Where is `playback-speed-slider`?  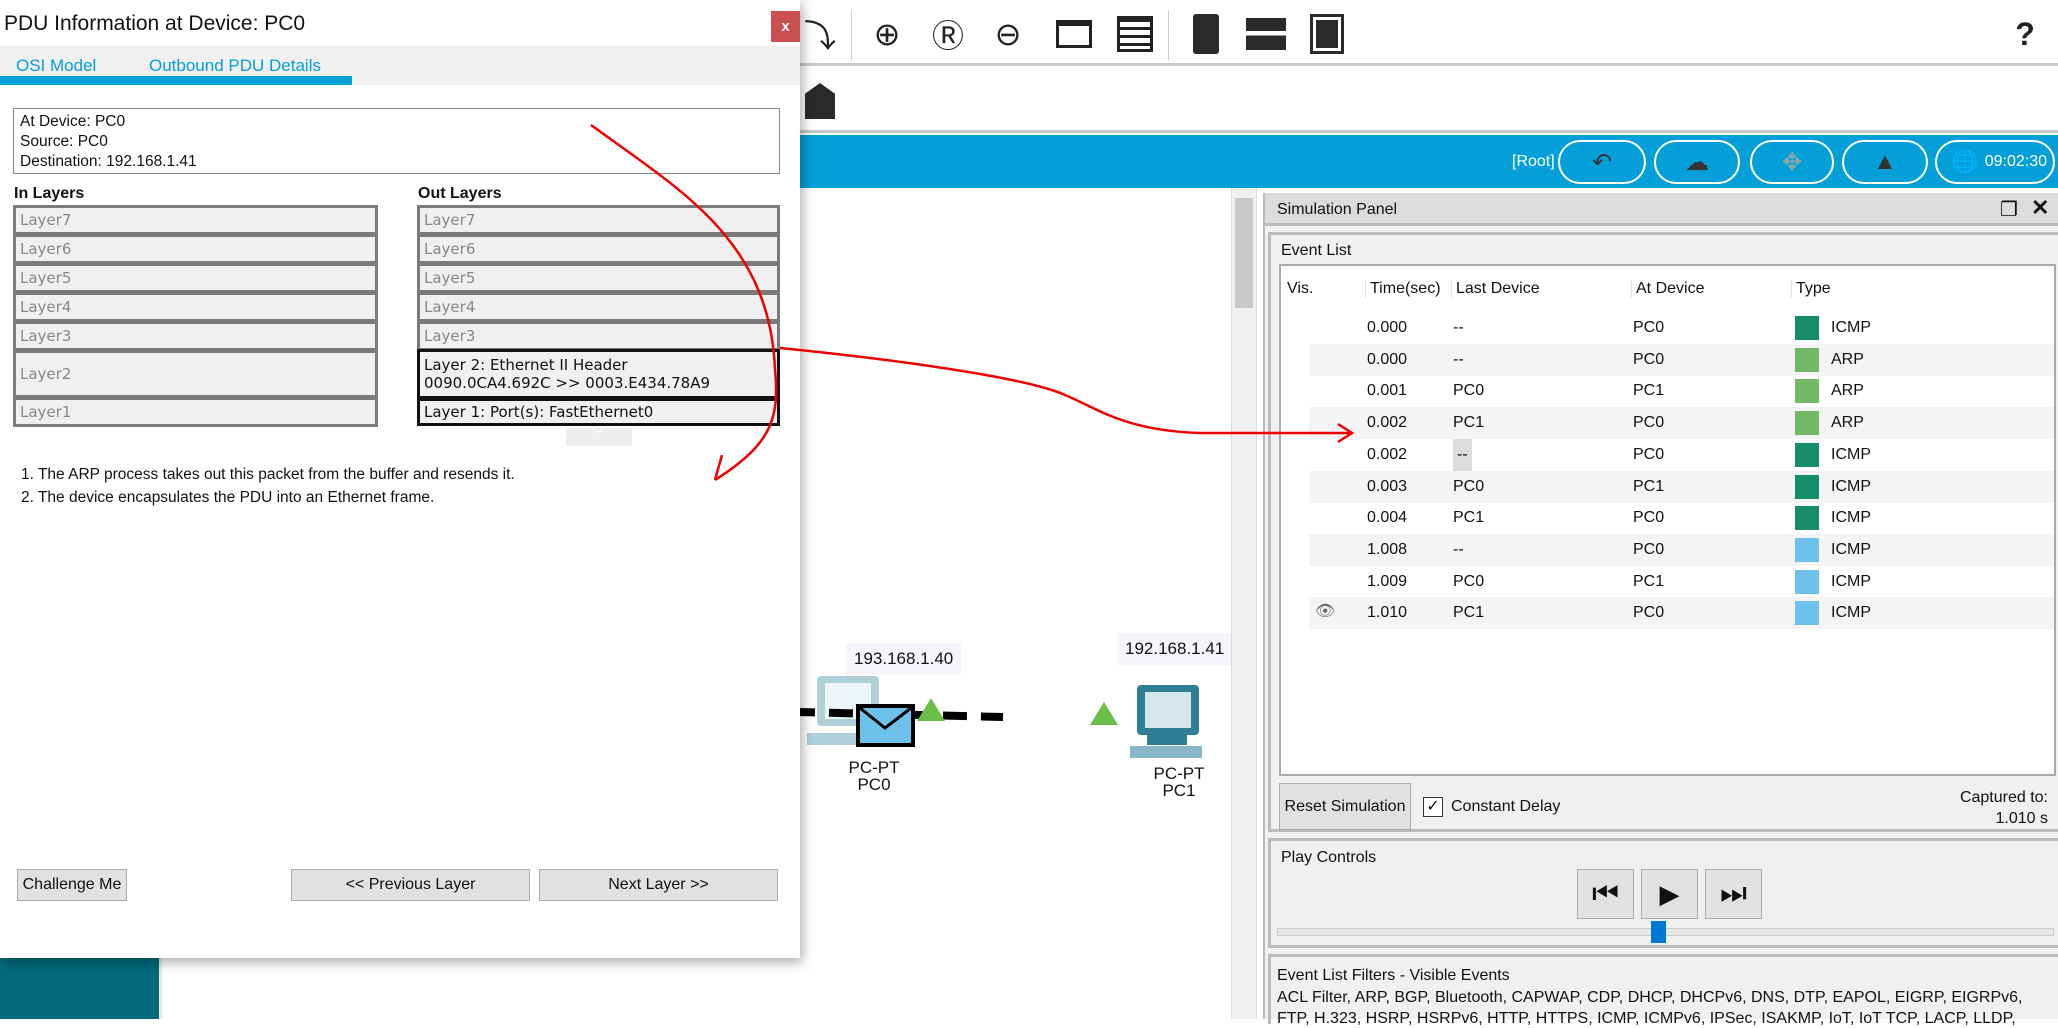
playback-speed-slider is located at coordinates (1665, 932).